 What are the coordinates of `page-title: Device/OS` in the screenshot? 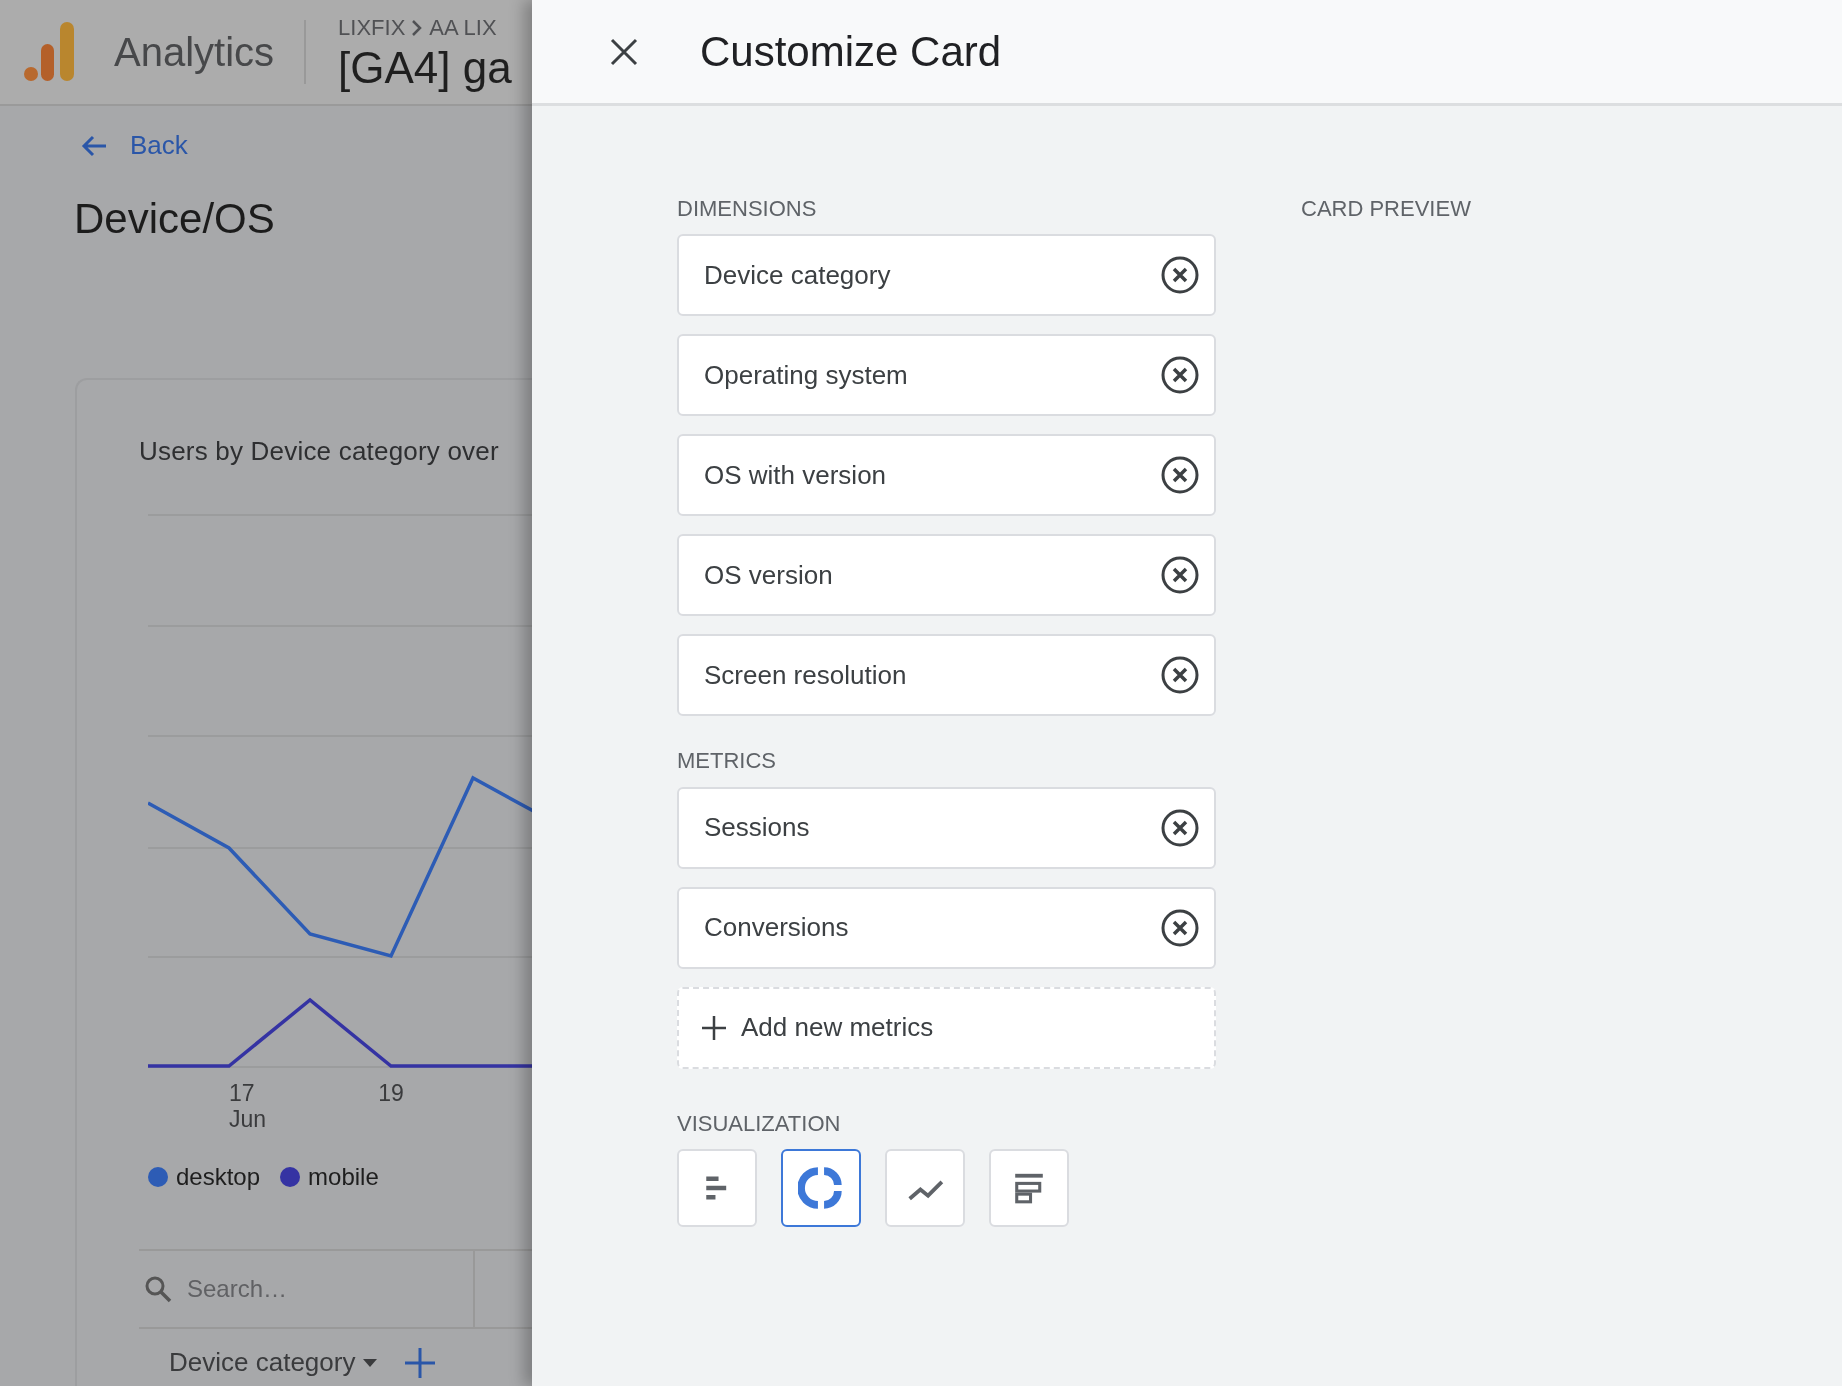 It's located at (175, 219).